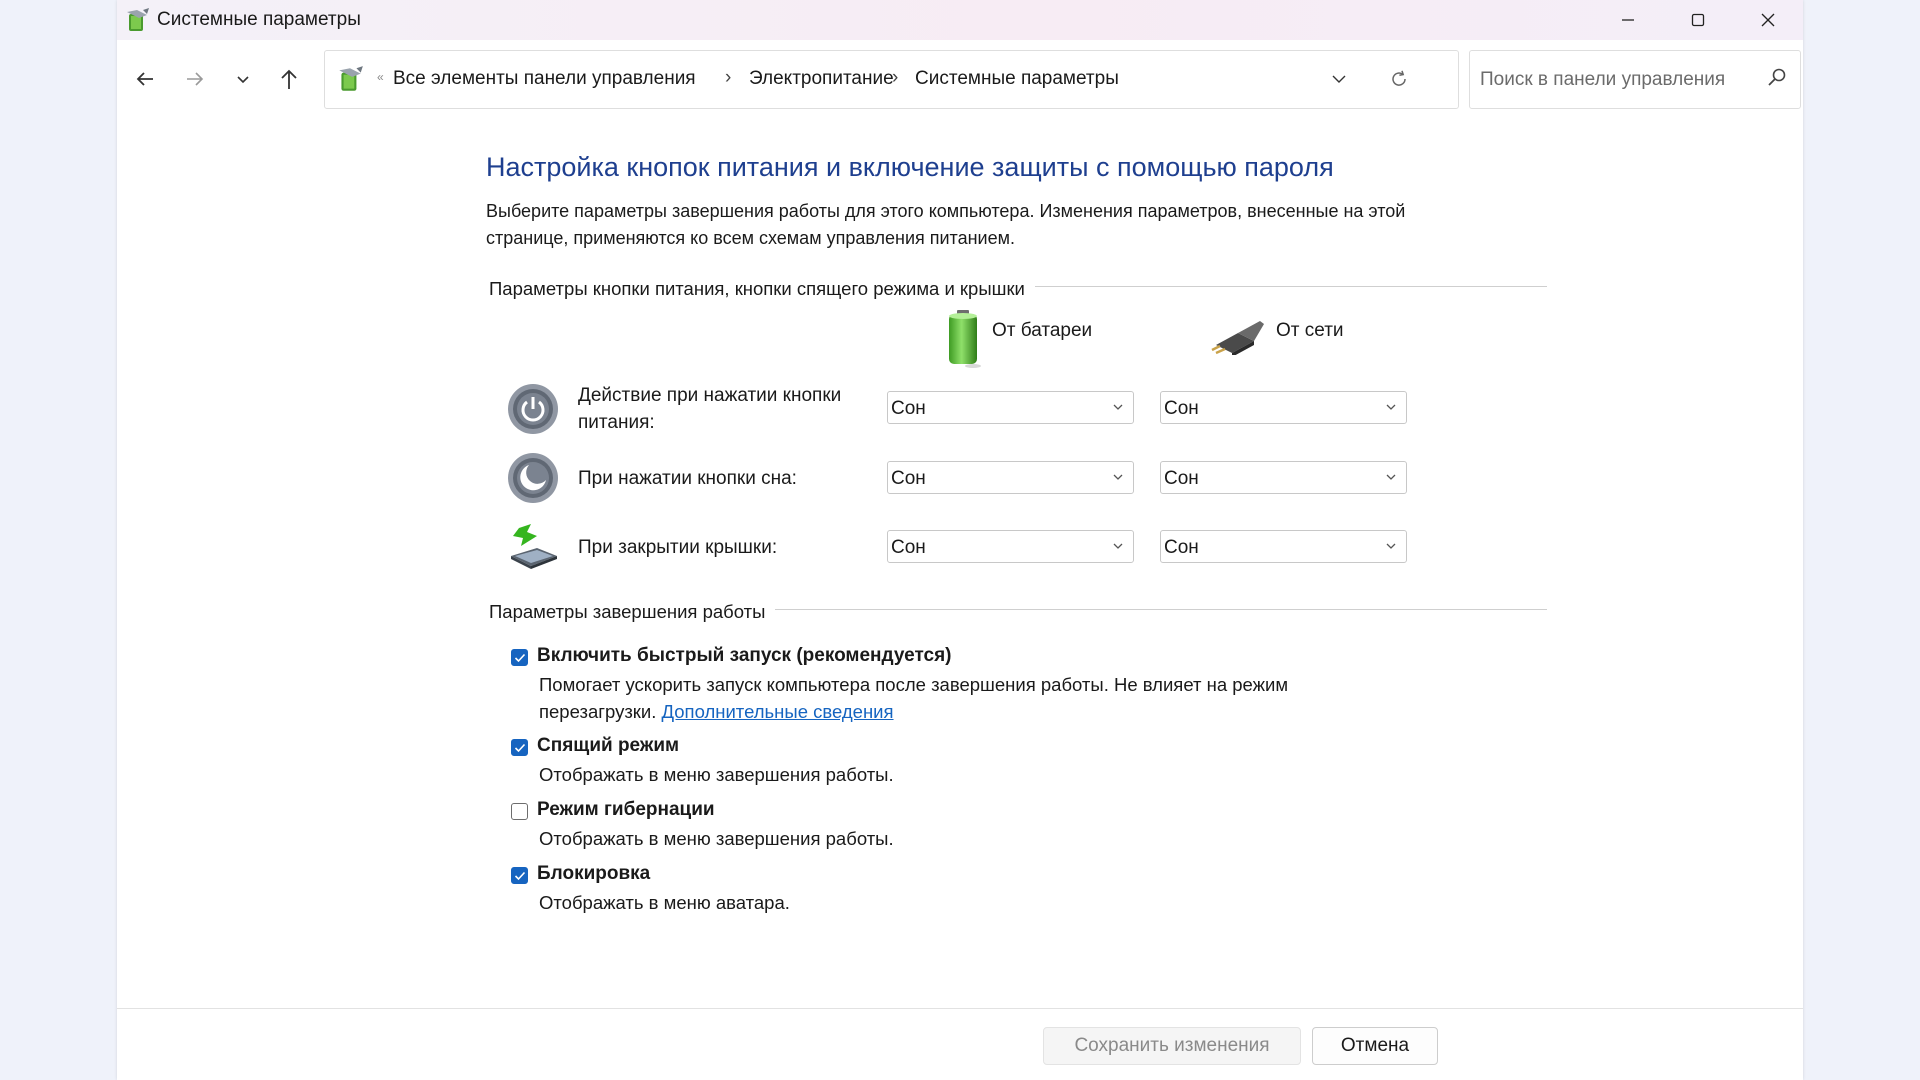 This screenshot has height=1080, width=1920. What do you see at coordinates (593, 874) in the screenshot?
I see `lock-option-label: Блокировка` at bounding box center [593, 874].